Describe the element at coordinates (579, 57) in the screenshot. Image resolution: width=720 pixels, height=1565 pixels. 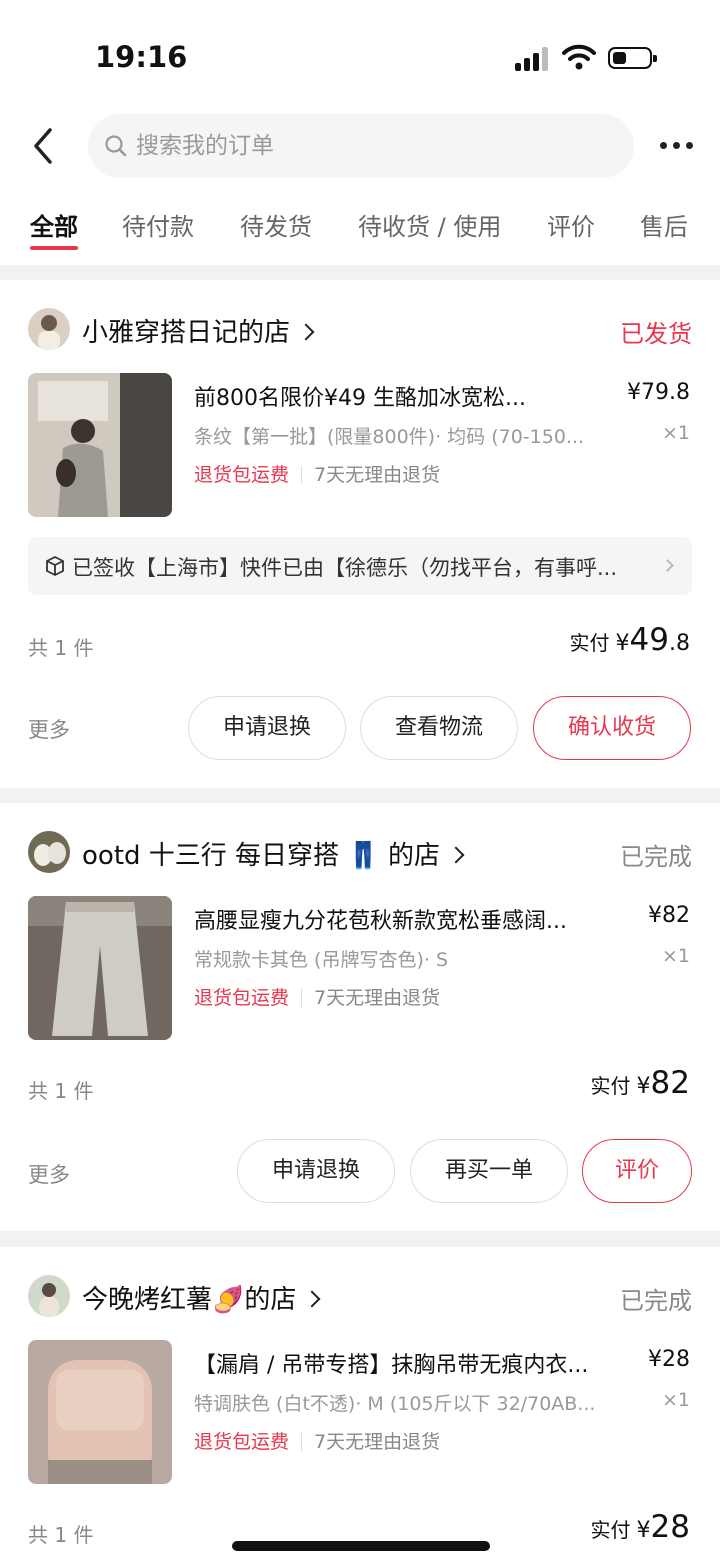
I see `wifi-icon` at that location.